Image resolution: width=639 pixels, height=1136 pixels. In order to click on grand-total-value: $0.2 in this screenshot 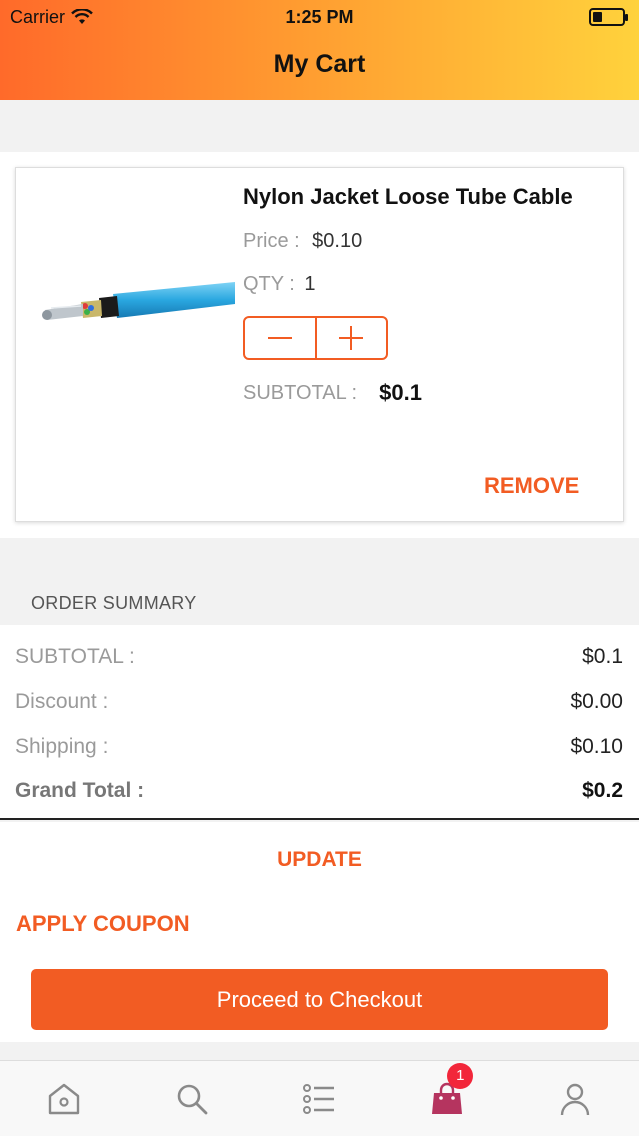, I will do `click(602, 790)`.